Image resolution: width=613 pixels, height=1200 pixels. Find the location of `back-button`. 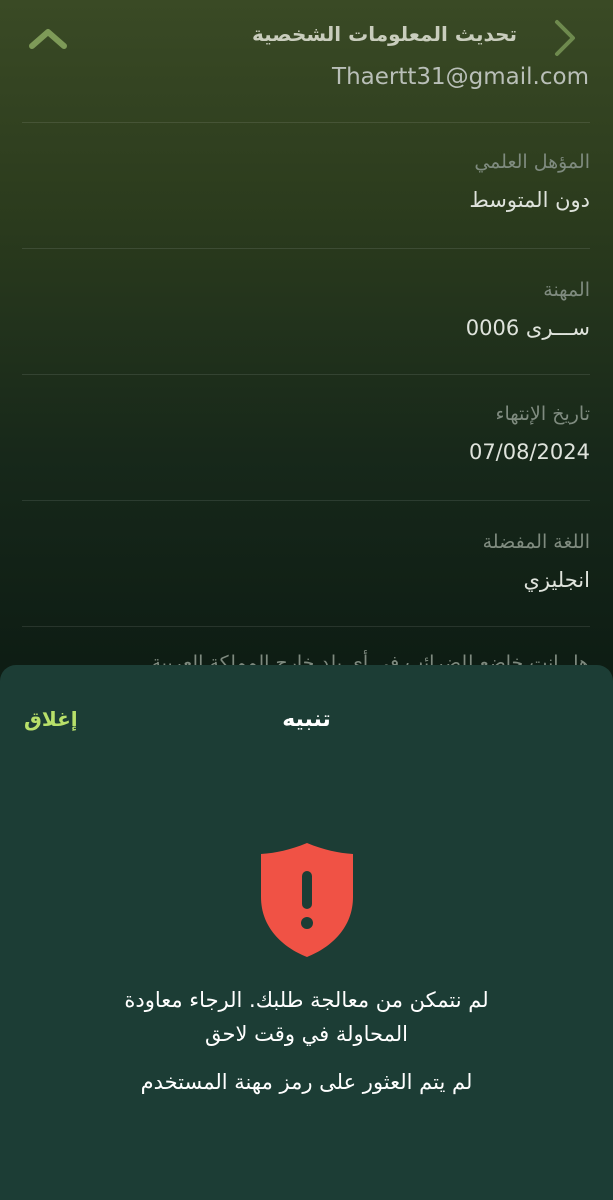

back-button is located at coordinates (565, 38).